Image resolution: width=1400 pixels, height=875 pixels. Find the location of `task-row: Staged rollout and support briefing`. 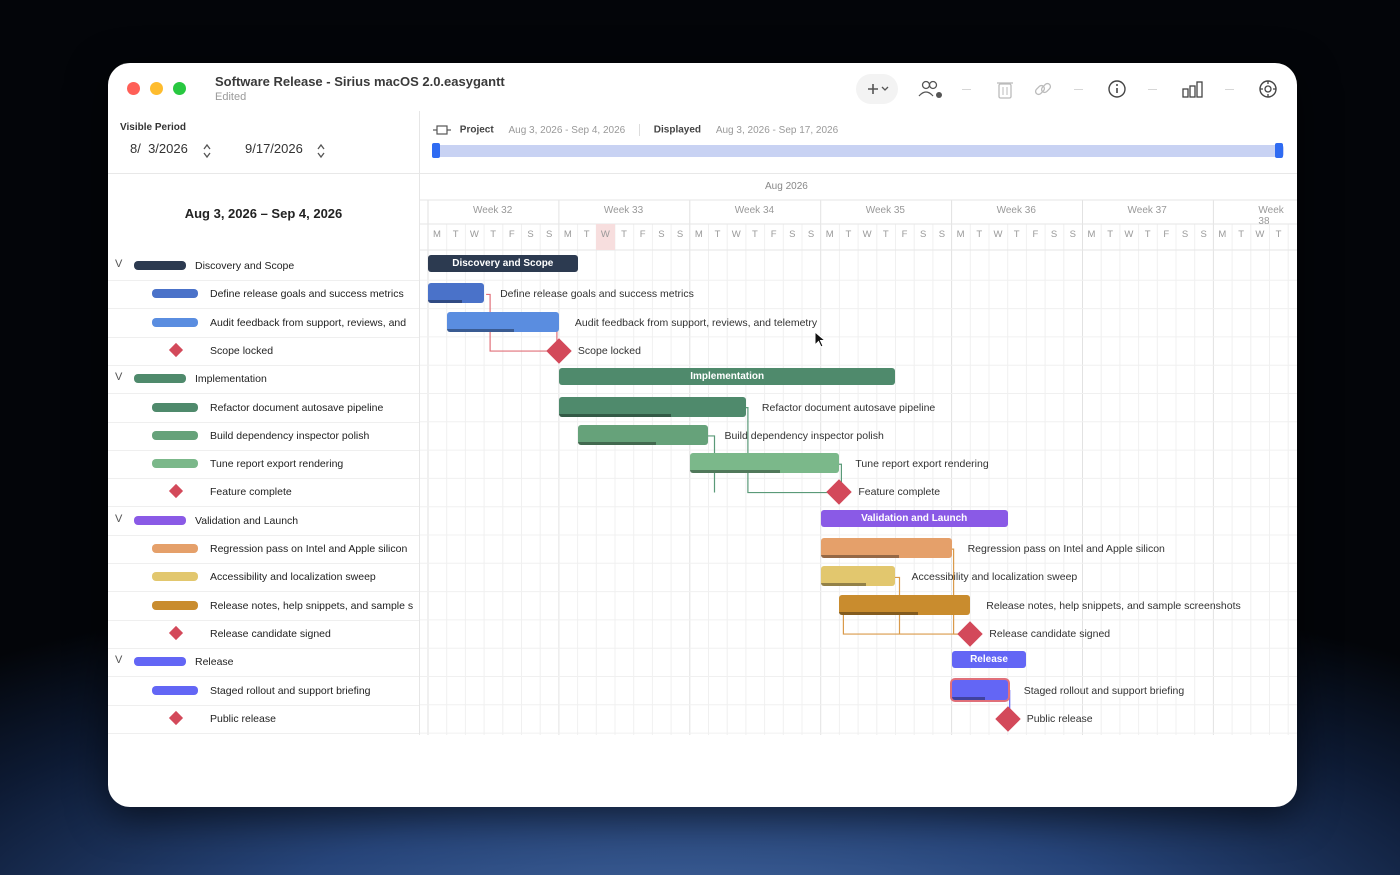

task-row: Staged rollout and support briefing is located at coordinates (263, 691).